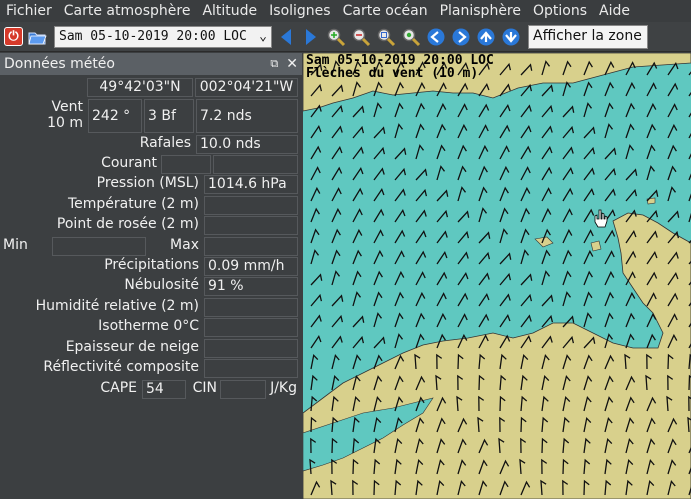 The height and width of the screenshot is (499, 691). What do you see at coordinates (129, 163) in the screenshot?
I see `current-label: Courant` at bounding box center [129, 163].